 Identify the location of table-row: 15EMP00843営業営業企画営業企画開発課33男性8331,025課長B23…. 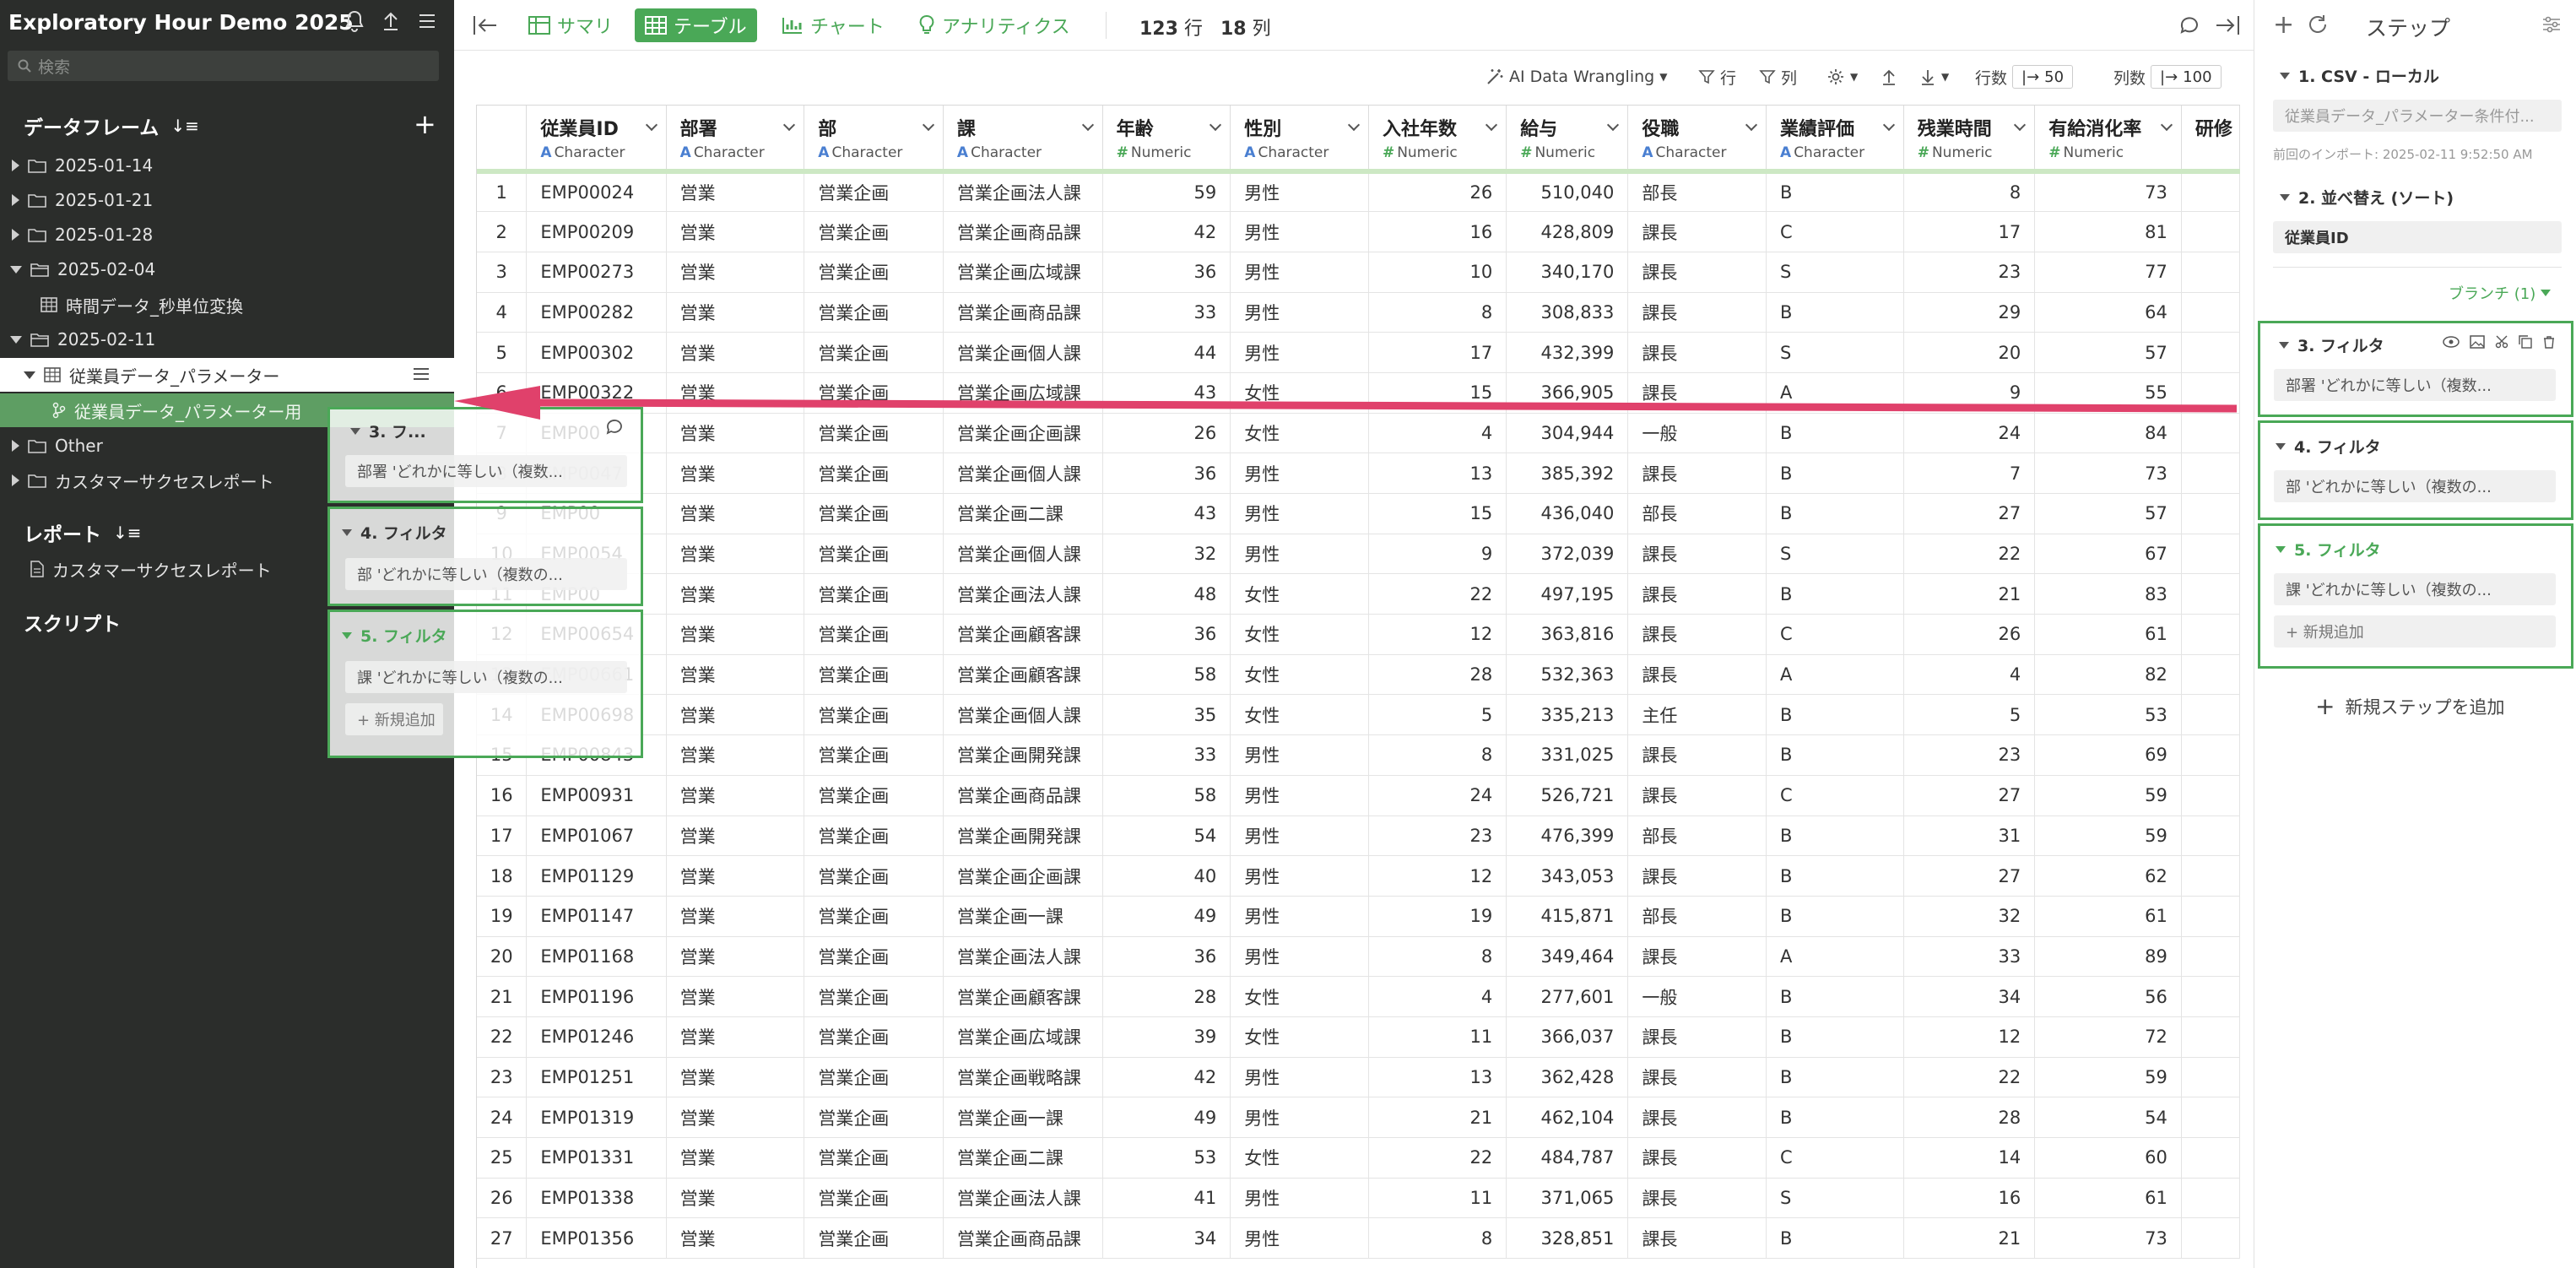
(1358, 755).